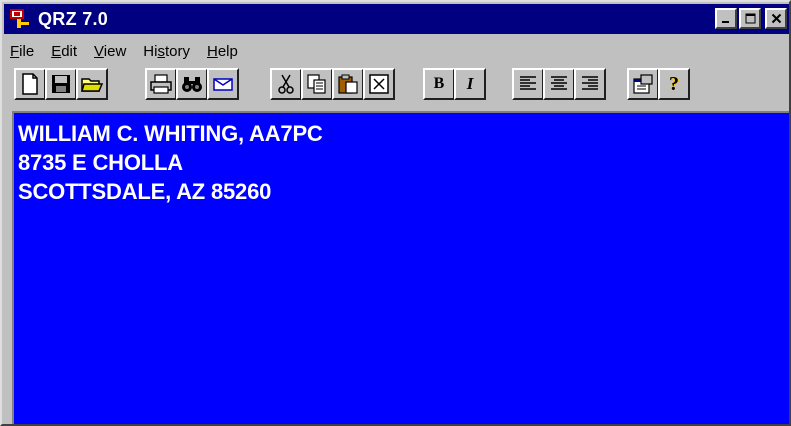 Image resolution: width=791 pixels, height=426 pixels. I want to click on copy-icon, so click(316, 84).